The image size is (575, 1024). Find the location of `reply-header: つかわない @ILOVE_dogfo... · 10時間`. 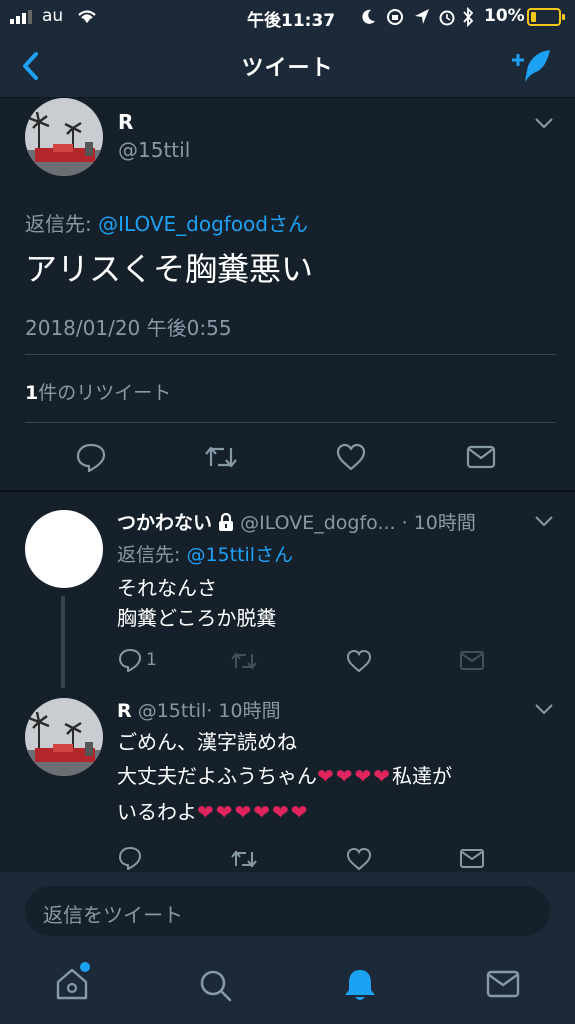

reply-header: つかわない @ILOVE_dogfo... · 10時間 is located at coordinates (296, 521).